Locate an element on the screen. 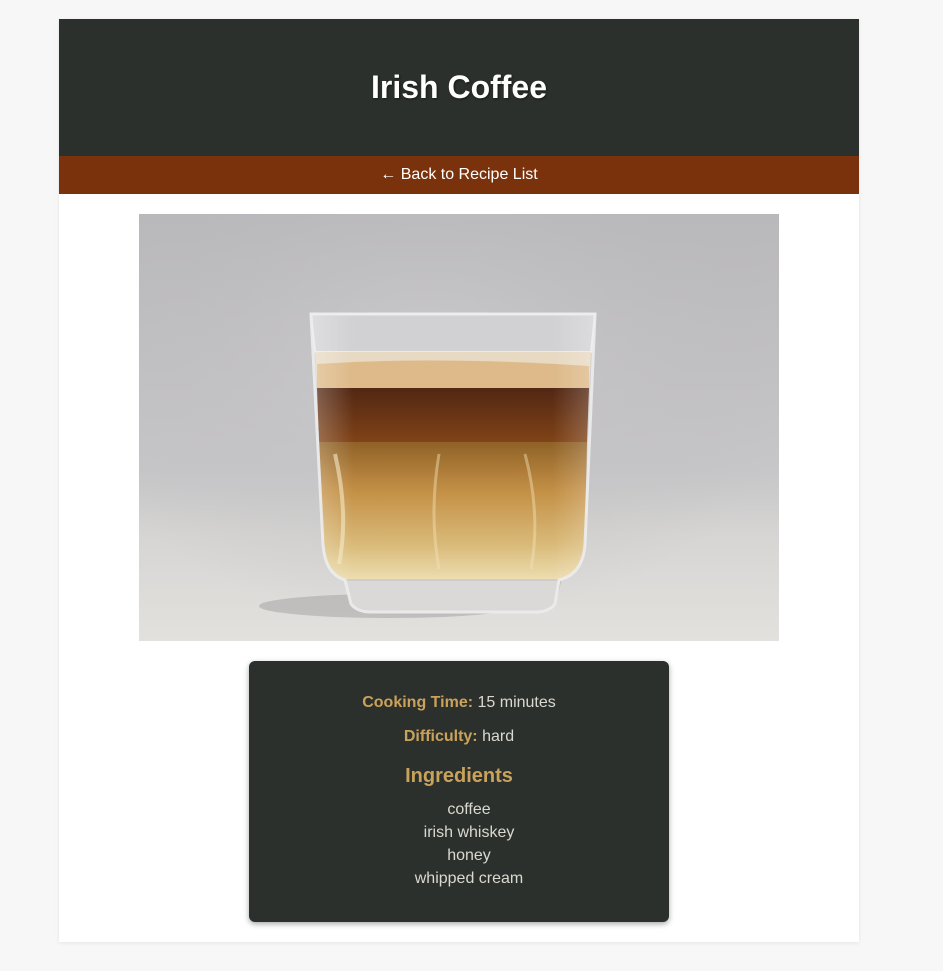  ingredient-item: honey is located at coordinates (469, 855).